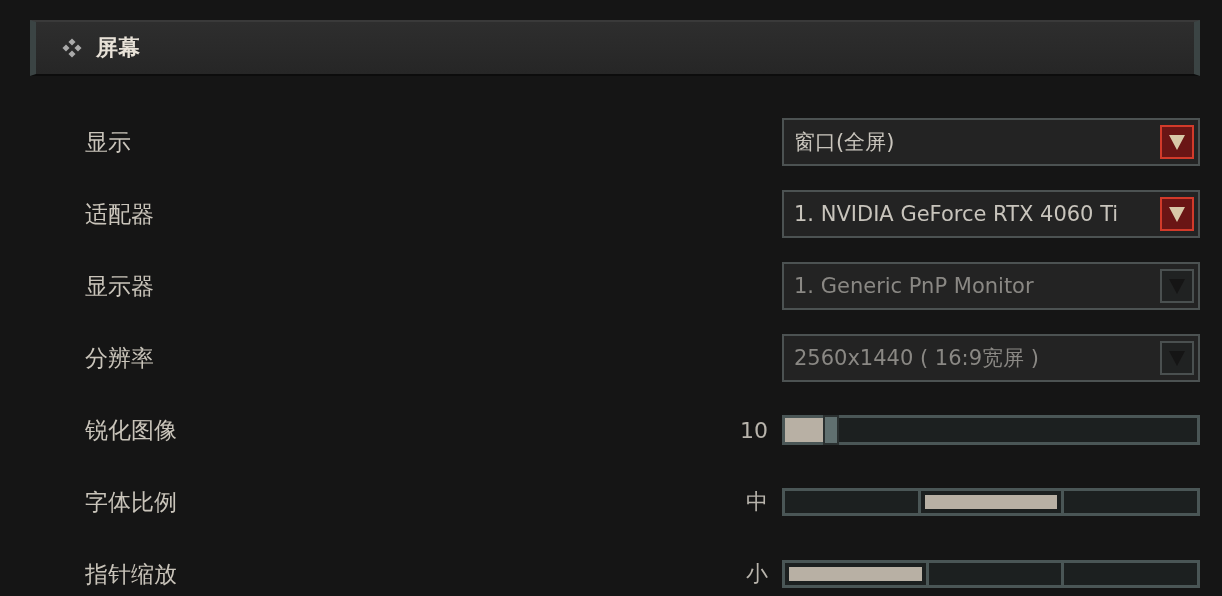 The width and height of the screenshot is (1222, 596). What do you see at coordinates (757, 574) in the screenshot?
I see `option-value: 小` at bounding box center [757, 574].